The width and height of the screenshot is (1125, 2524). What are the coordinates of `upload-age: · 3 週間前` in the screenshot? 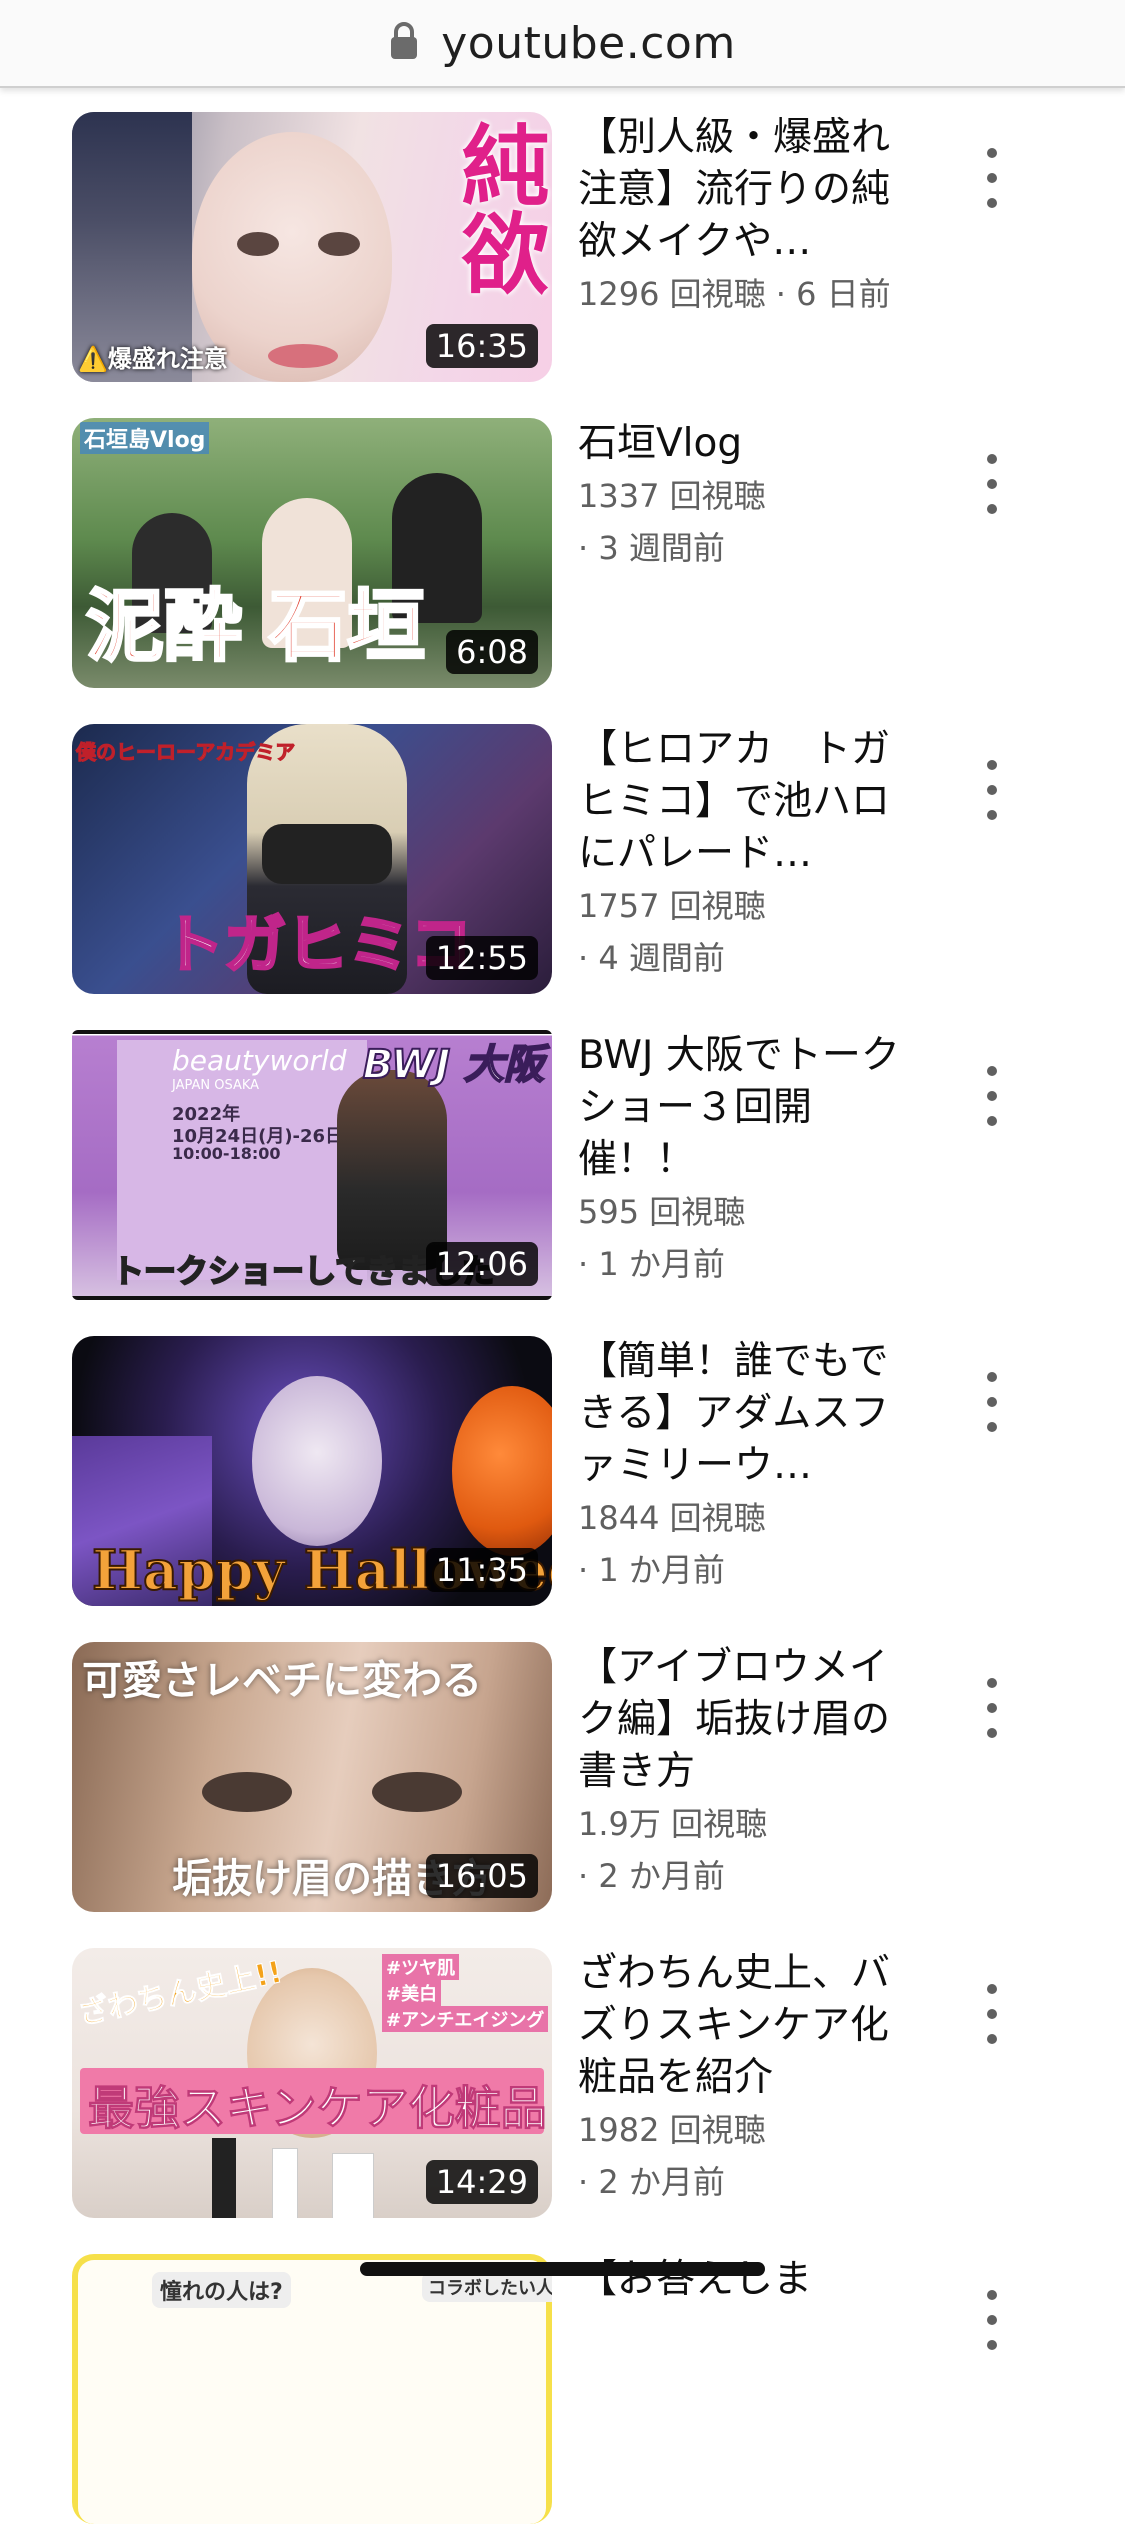 It's located at (651, 548).